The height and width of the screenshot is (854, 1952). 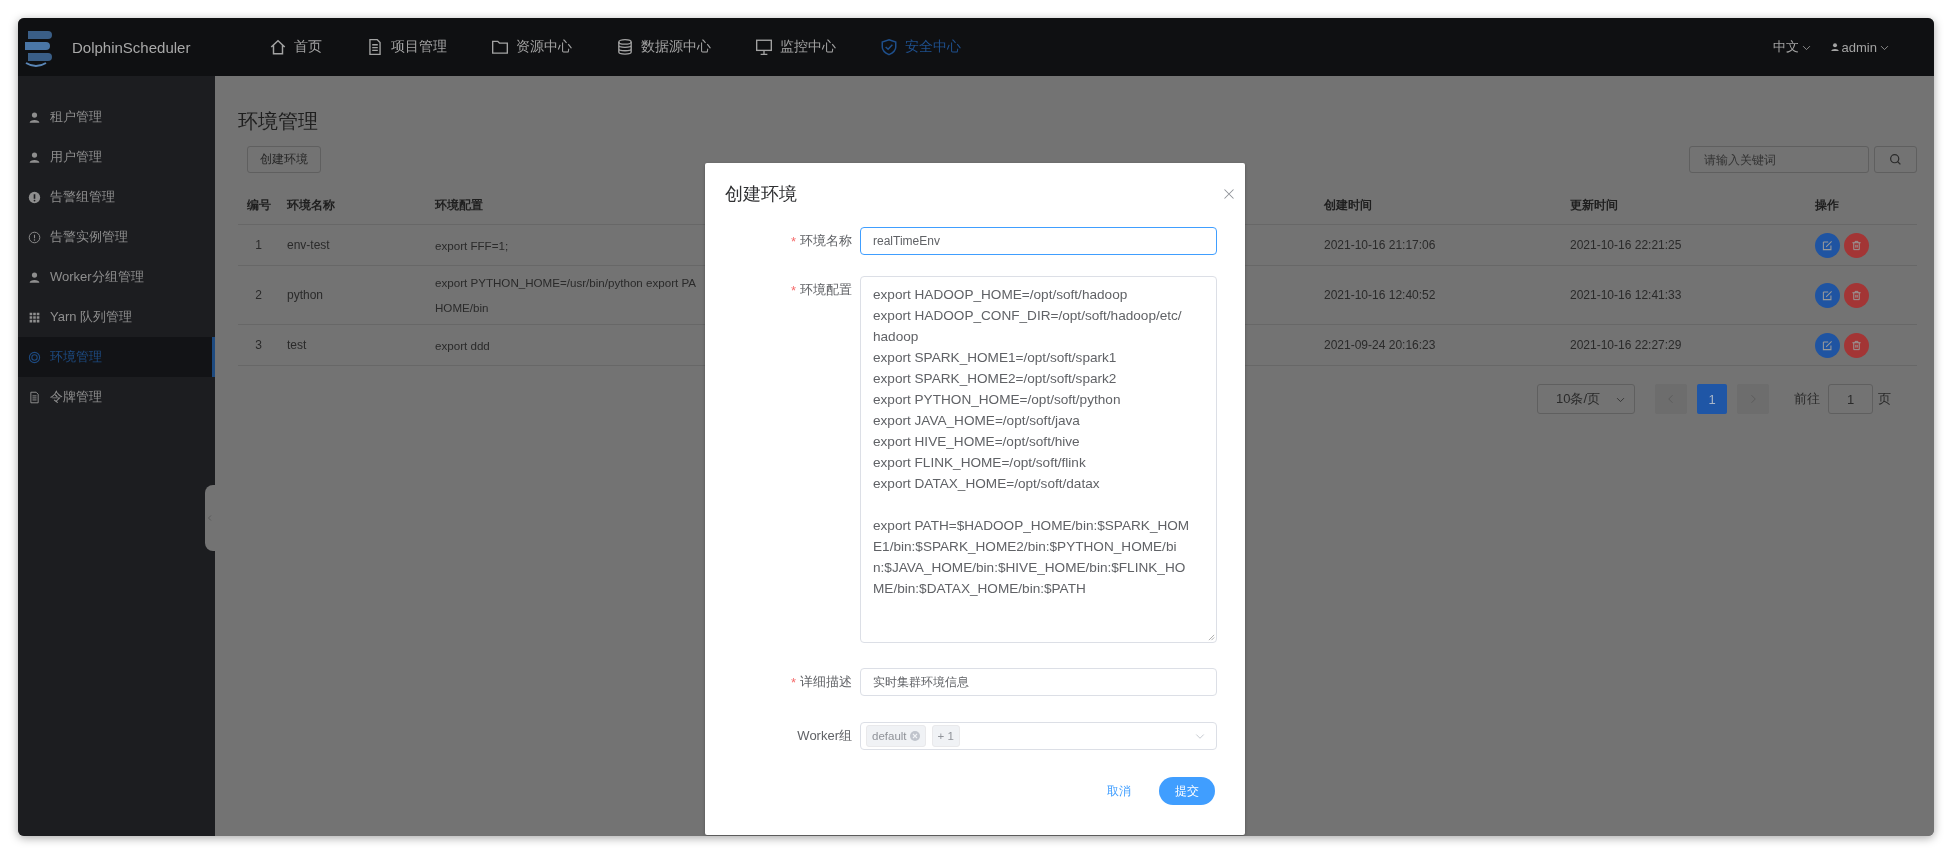 What do you see at coordinates (284, 159) in the screenshot?
I see `create-button: 创建环境` at bounding box center [284, 159].